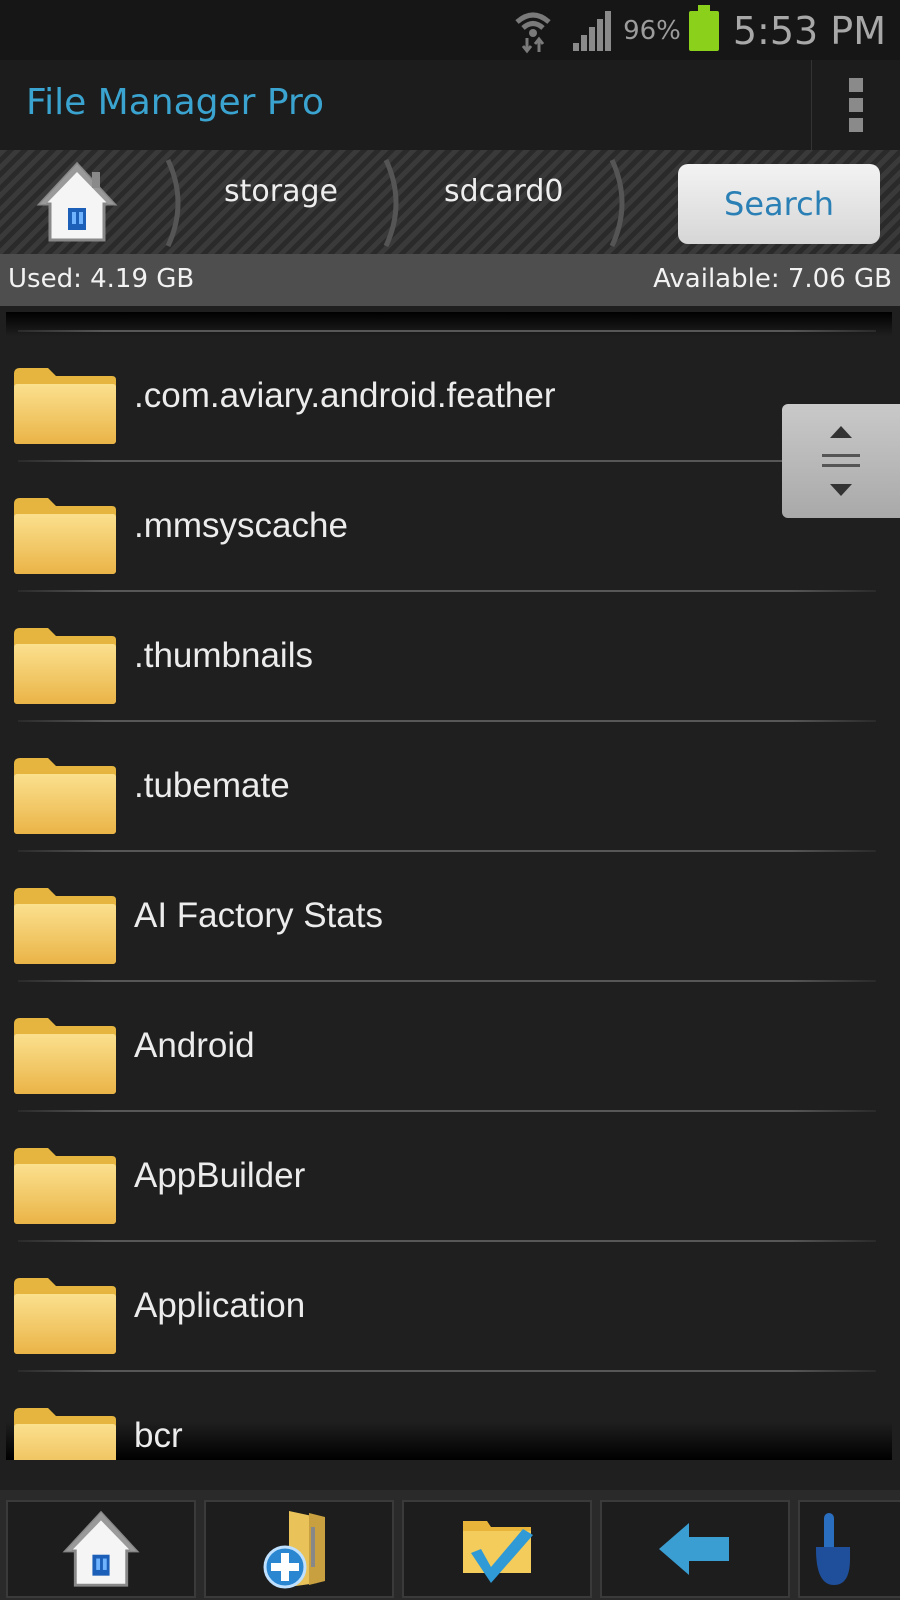 This screenshot has width=900, height=1600. Describe the element at coordinates (449, 1305) in the screenshot. I see `file-list-item: Application` at that location.